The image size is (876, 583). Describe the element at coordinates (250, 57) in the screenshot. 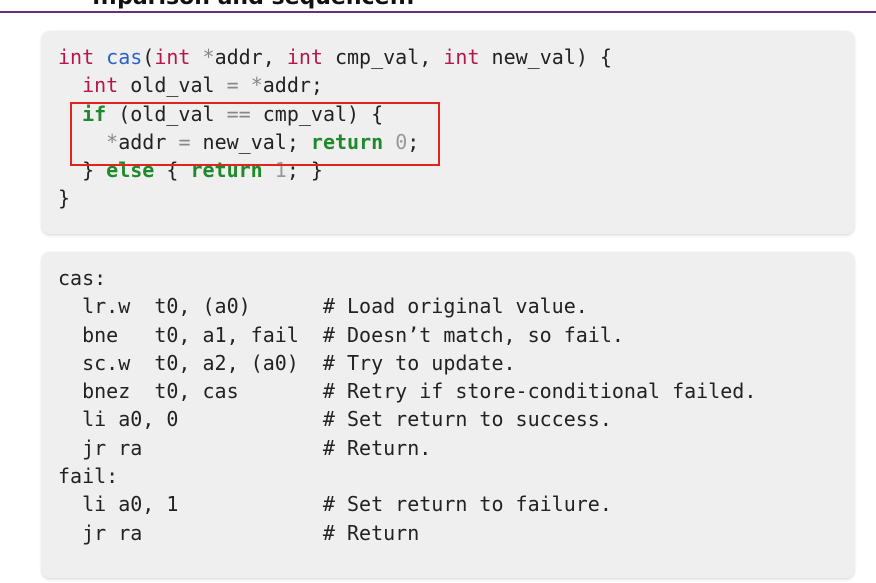

I see `code-text: addr,` at that location.